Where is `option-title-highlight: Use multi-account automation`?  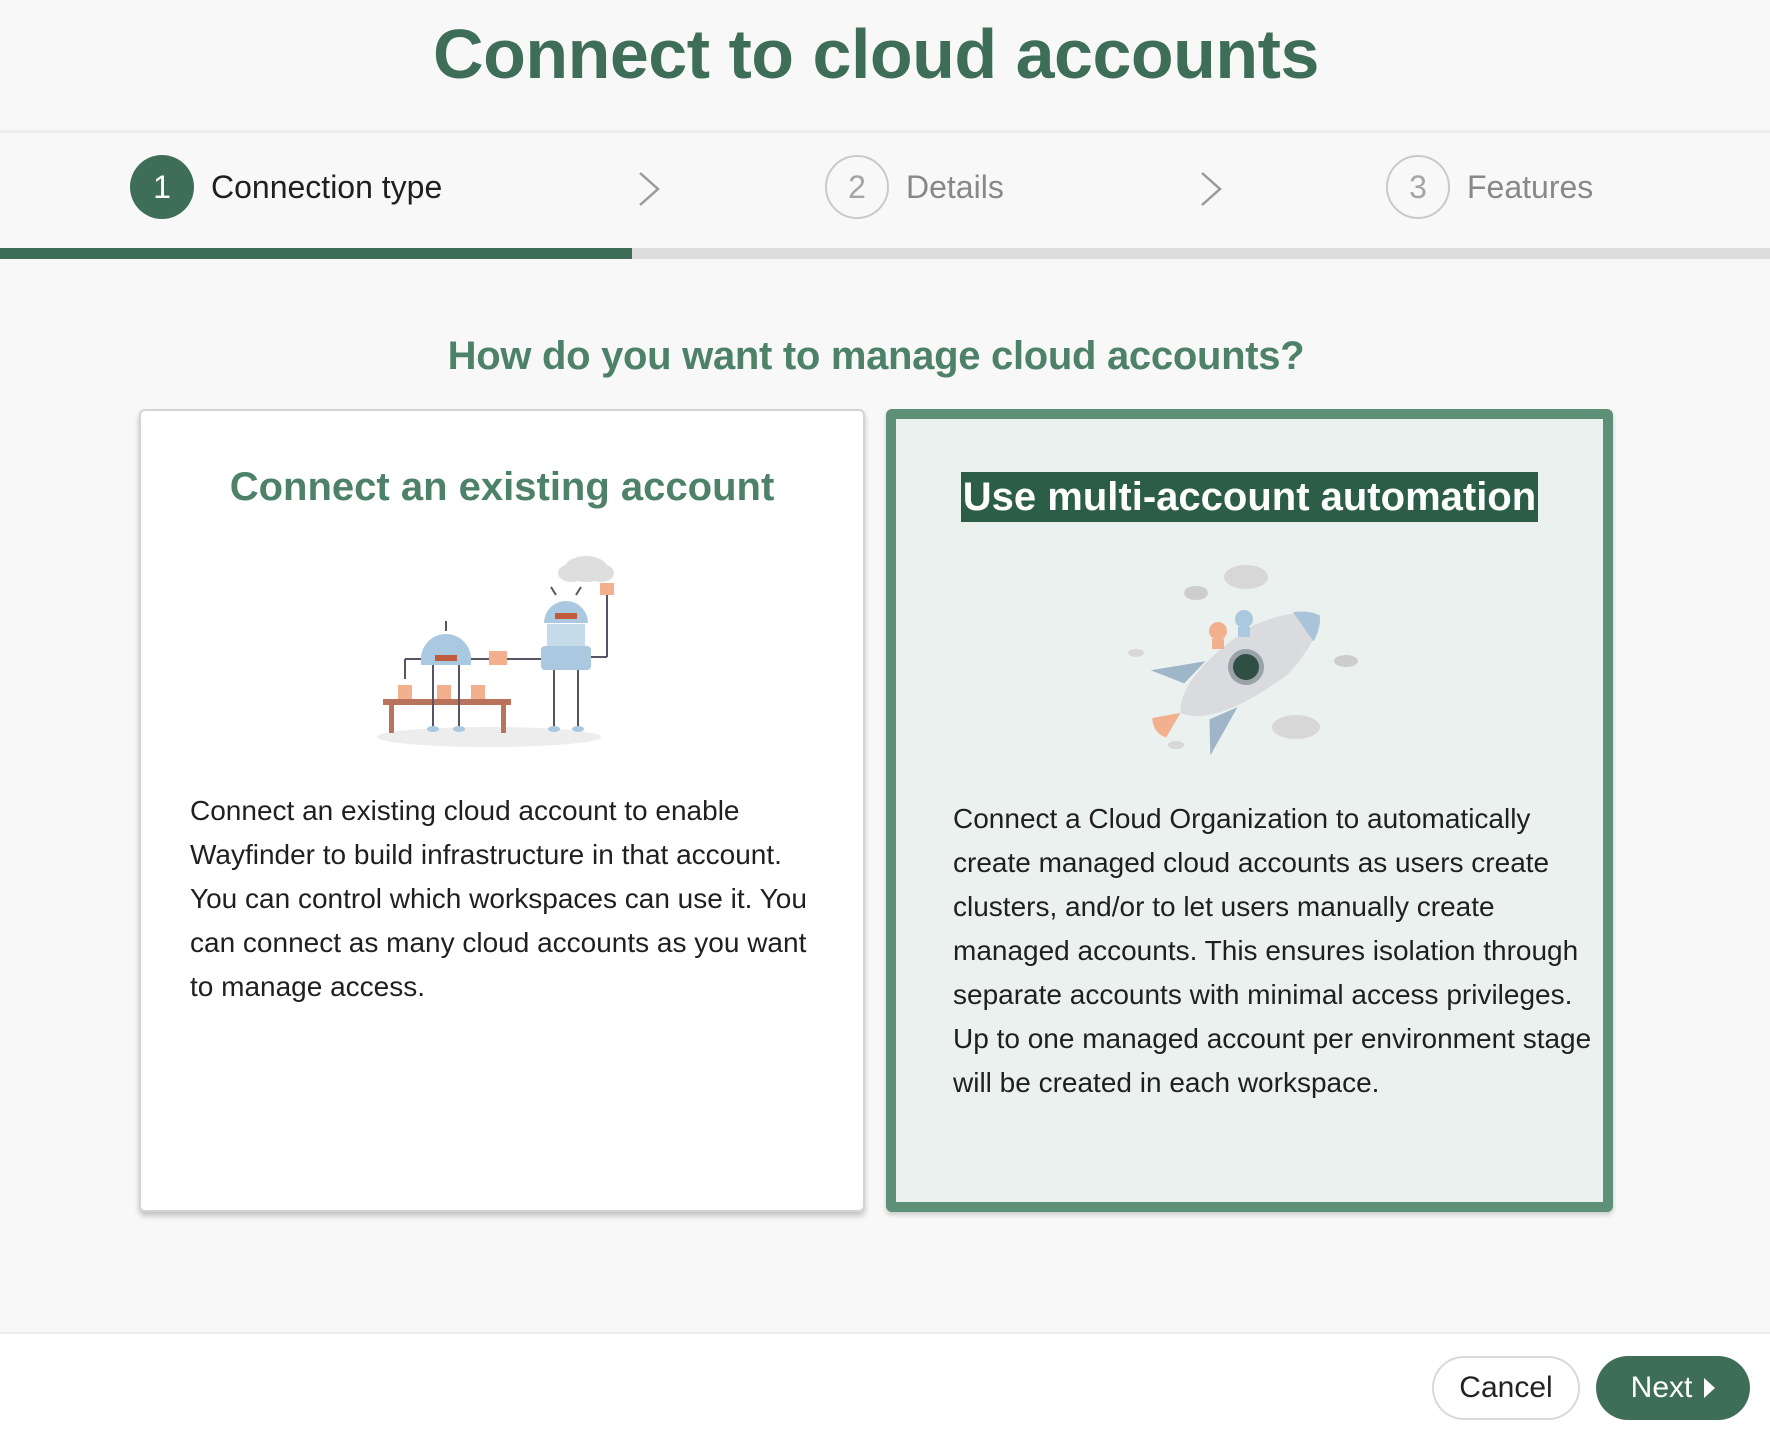 option-title-highlight: Use multi-account automation is located at coordinates (1249, 497).